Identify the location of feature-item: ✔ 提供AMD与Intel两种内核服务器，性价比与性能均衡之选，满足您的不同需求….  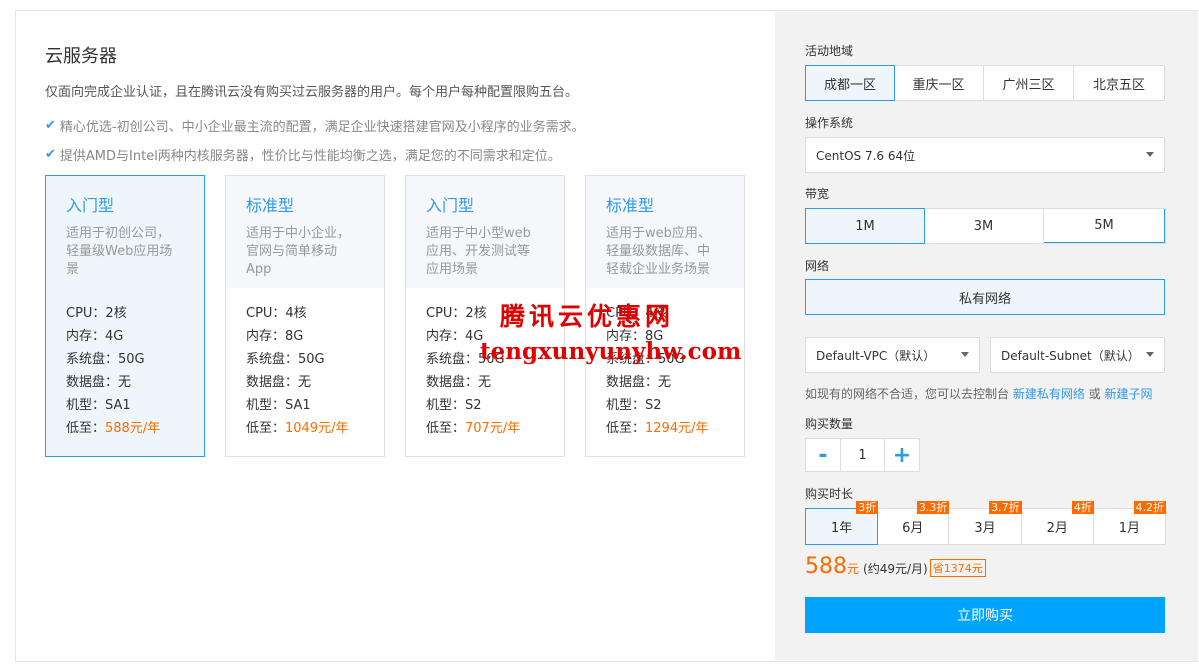
(303, 154).